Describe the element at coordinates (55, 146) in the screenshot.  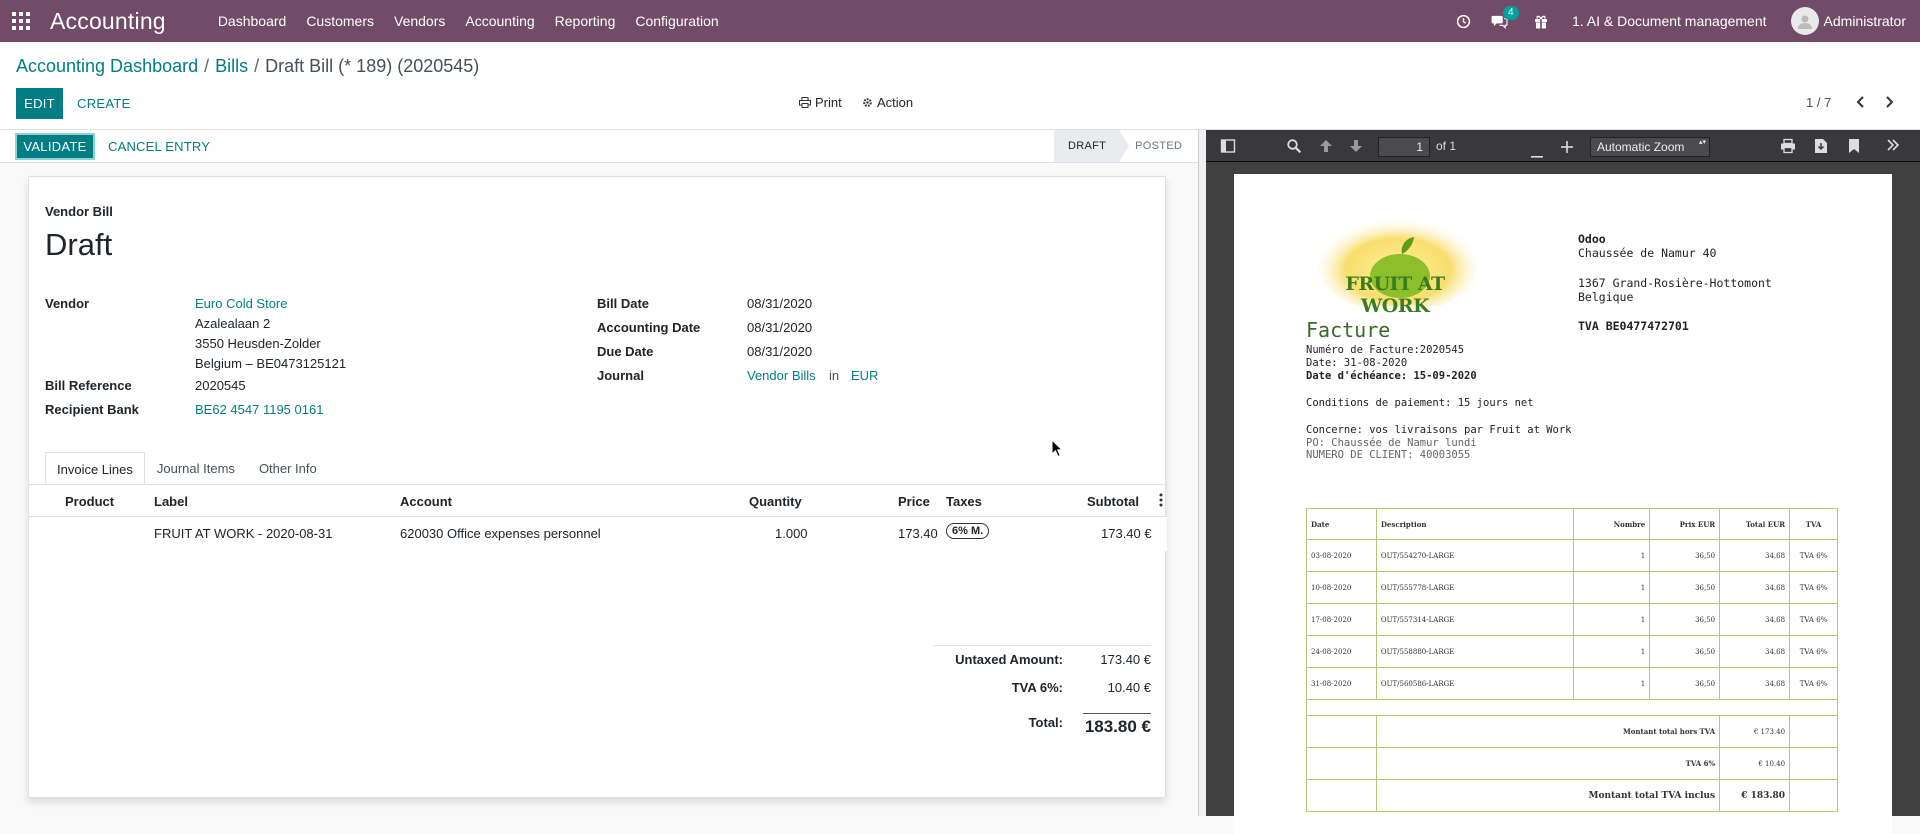
I see `validate-button: VALIDATE` at that location.